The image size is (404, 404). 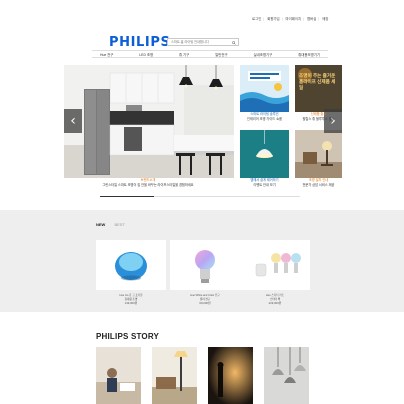 What do you see at coordinates (148, 185) in the screenshot?
I see `hero-caption-1-sub: 그린스타일 스마트 조명이 집 안을 바꾸는 라이프스타일을 경험하세요` at bounding box center [148, 185].